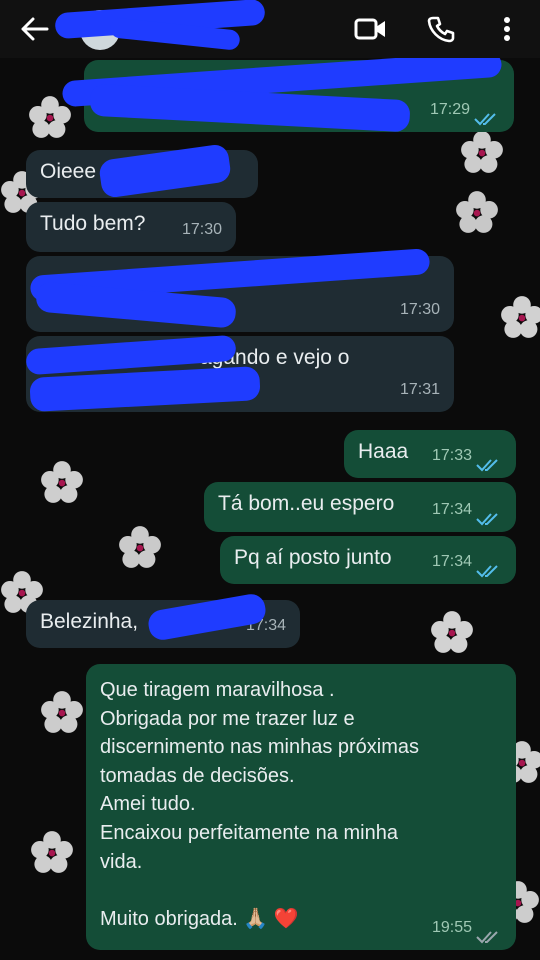 This screenshot has height=960, width=540. Describe the element at coordinates (313, 557) in the screenshot. I see `message-text: Pq aí posto junto` at that location.